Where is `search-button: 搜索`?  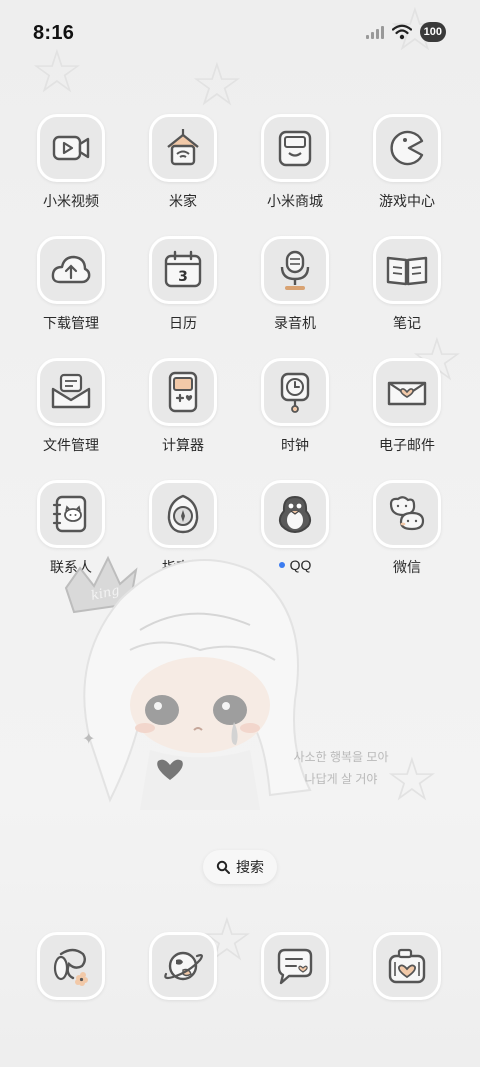 search-button: 搜索 is located at coordinates (240, 867).